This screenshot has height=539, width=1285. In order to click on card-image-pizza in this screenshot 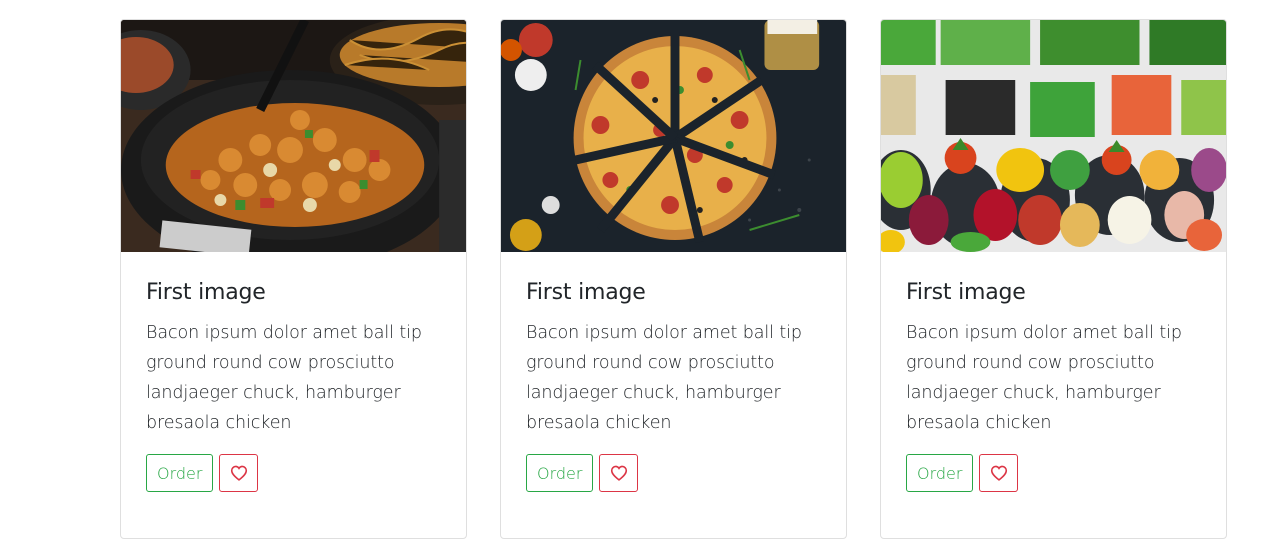, I will do `click(673, 136)`.